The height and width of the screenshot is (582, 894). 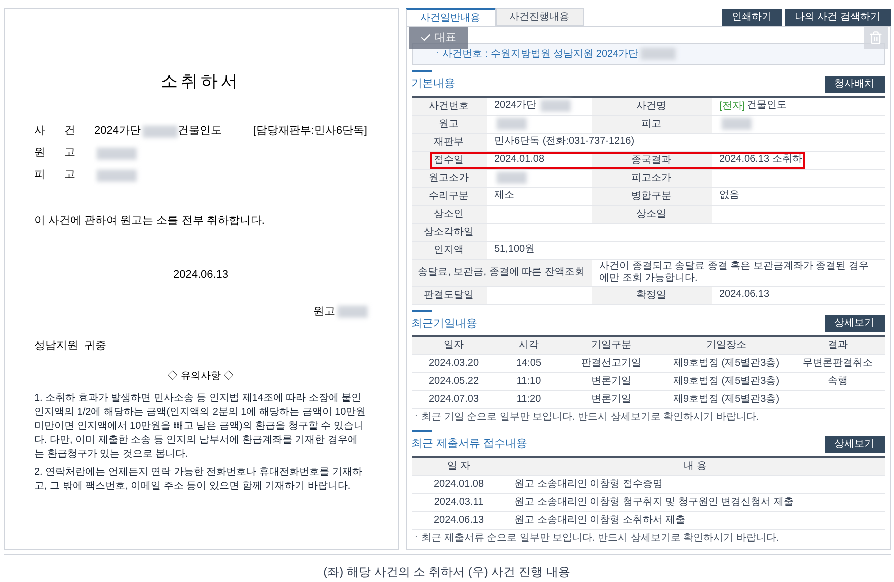 What do you see at coordinates (838, 382) in the screenshot?
I see `table-cell-text: 속행` at bounding box center [838, 382].